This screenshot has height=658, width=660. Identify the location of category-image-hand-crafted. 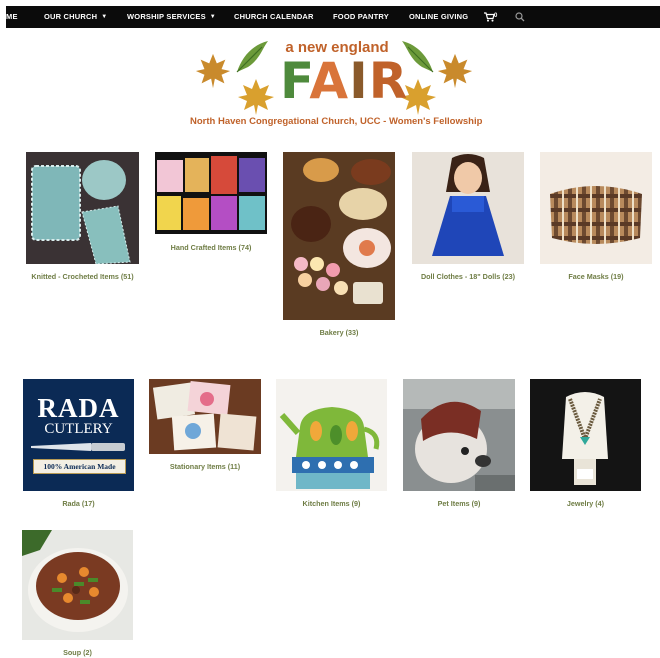
(211, 193).